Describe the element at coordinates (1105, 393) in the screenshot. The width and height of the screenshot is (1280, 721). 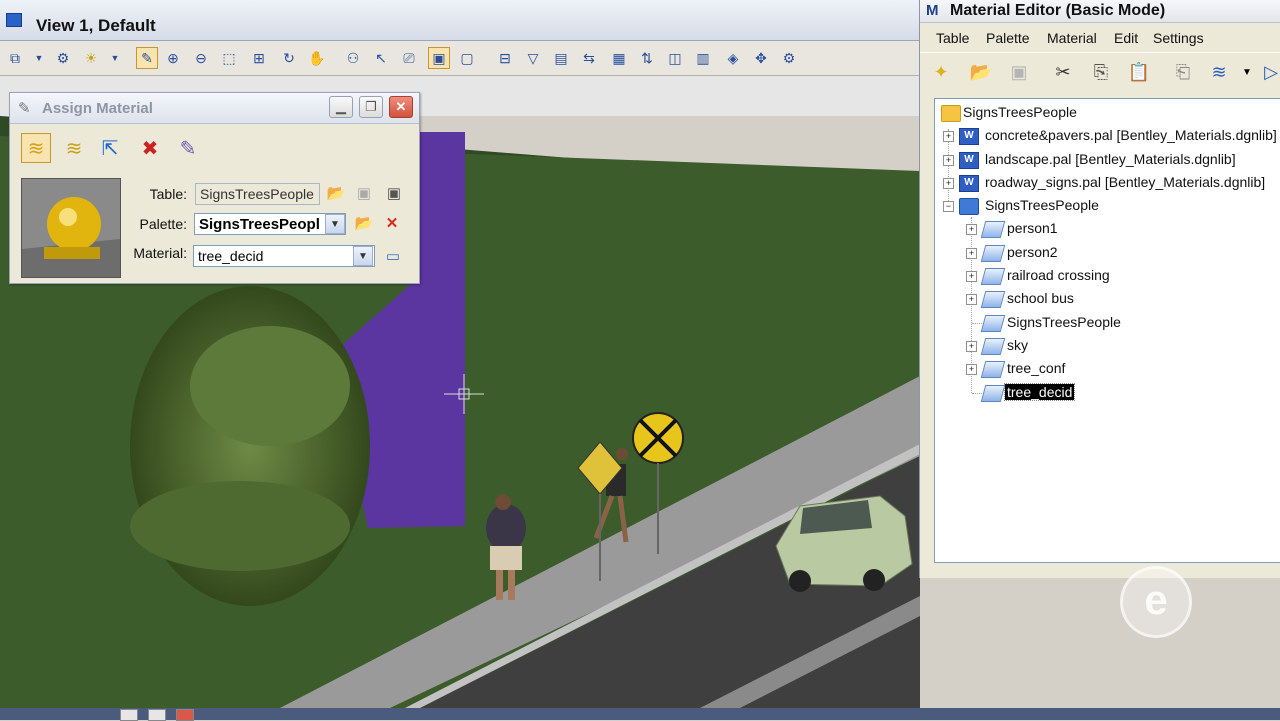
I see `tree-material-item-selected: tree_decid` at that location.